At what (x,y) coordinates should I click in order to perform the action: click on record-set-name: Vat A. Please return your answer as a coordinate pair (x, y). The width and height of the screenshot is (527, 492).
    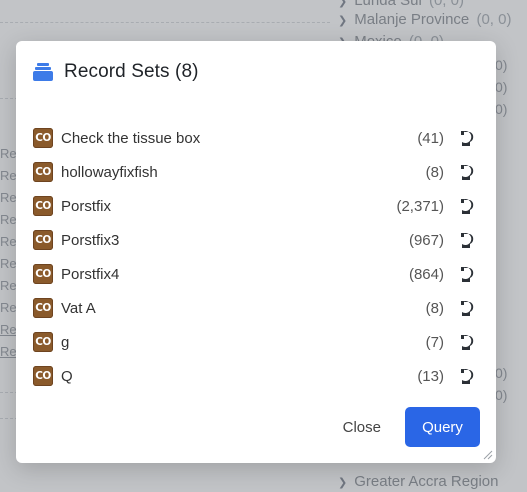
    Looking at the image, I should click on (243, 308).